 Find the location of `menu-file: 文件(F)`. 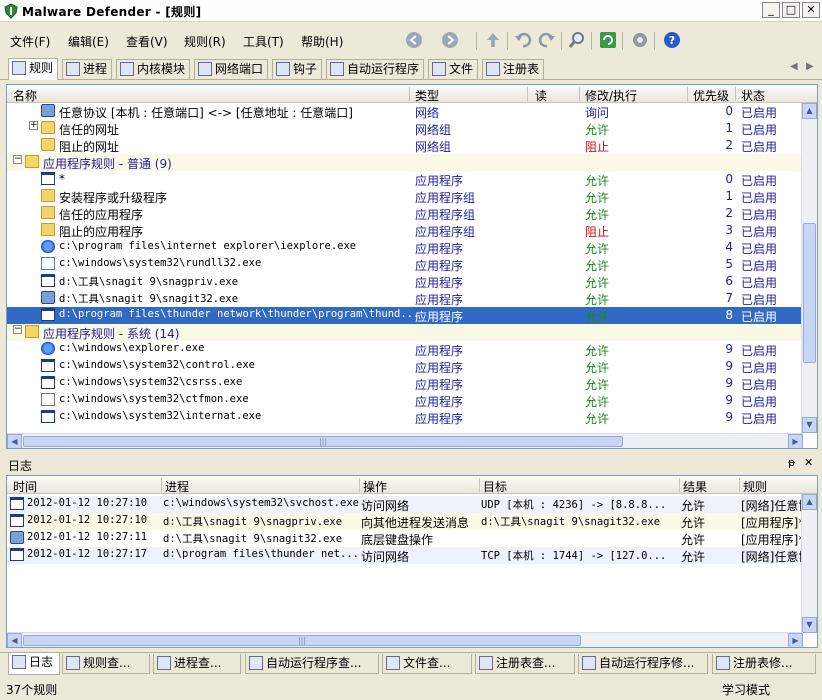

menu-file: 文件(F) is located at coordinates (30, 41).